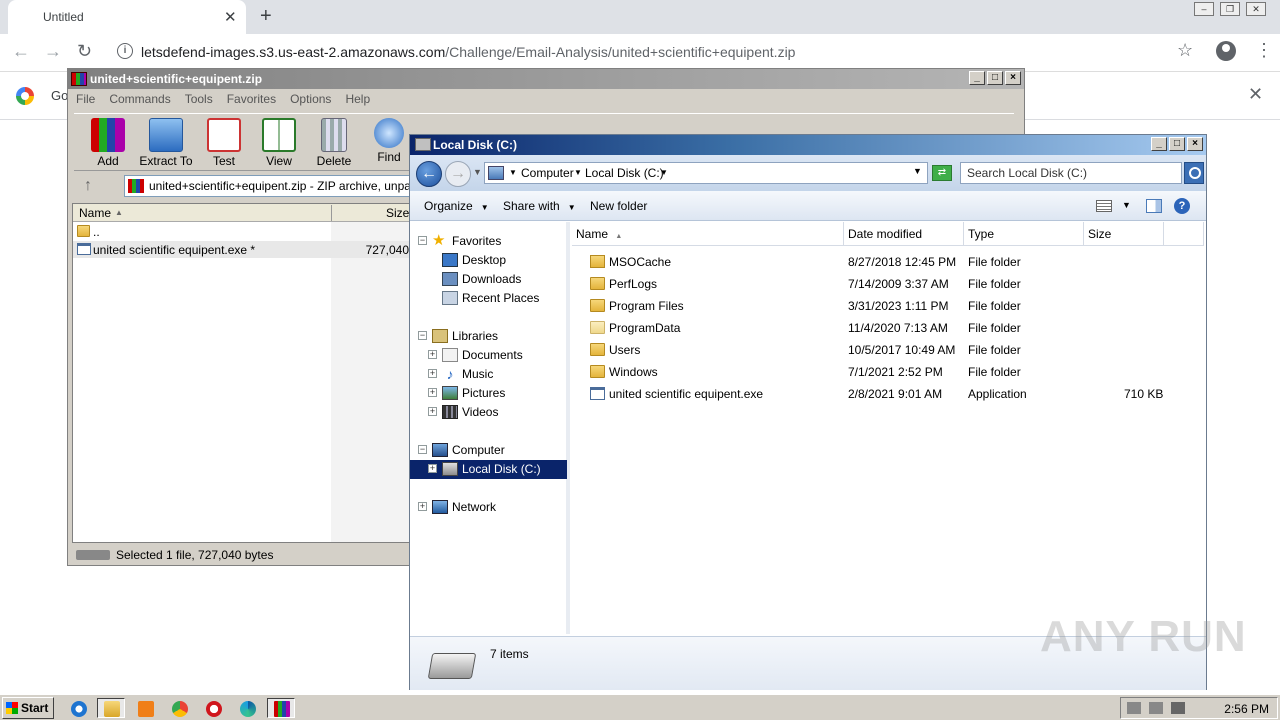  I want to click on restore-button: ❐, so click(1230, 9).